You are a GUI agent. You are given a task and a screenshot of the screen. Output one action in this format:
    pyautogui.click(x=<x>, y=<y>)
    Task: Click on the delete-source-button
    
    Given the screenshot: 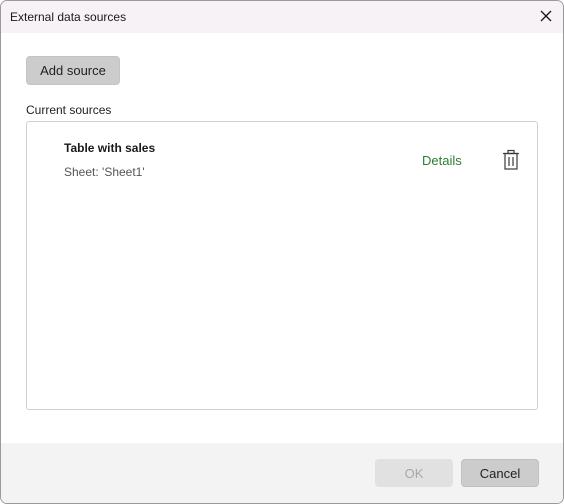 What is the action you would take?
    pyautogui.click(x=511, y=160)
    